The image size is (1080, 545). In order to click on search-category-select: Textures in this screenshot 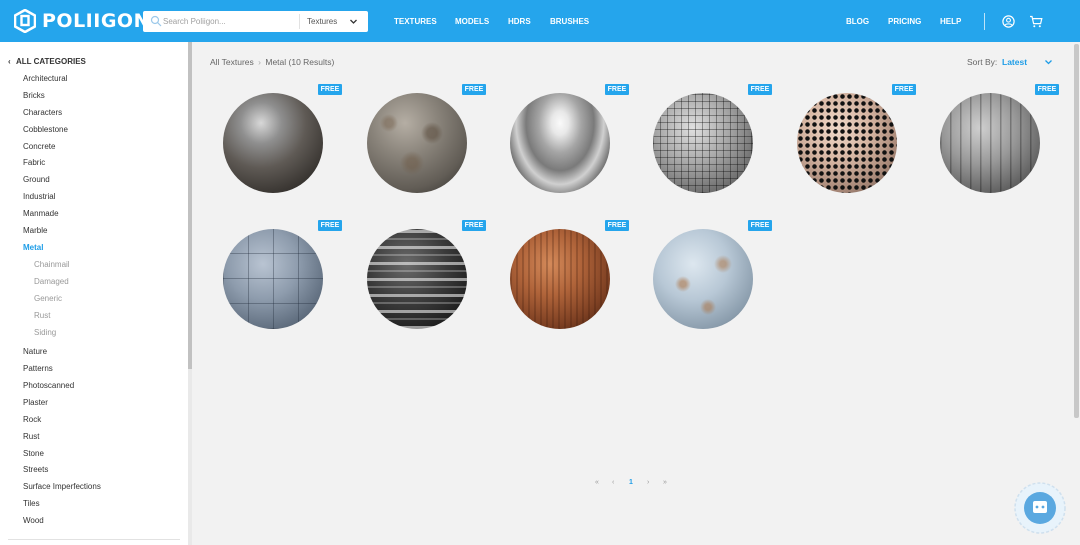, I will do `click(332, 22)`.